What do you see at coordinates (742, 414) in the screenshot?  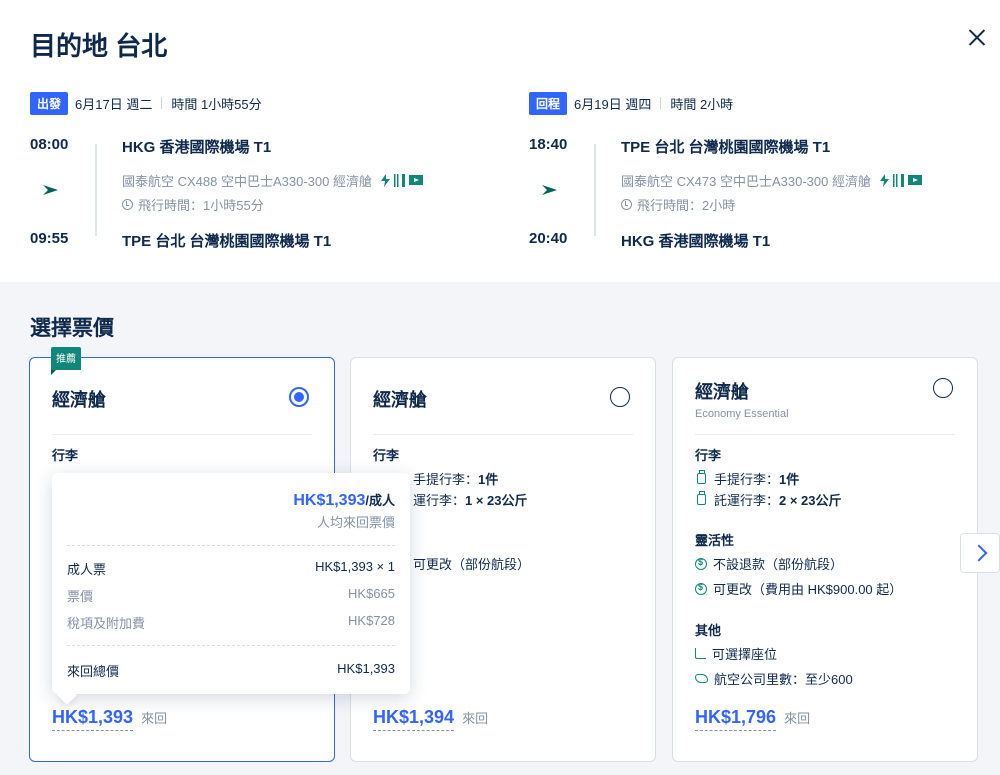 I see `fare-subtitle: Economy Essential` at bounding box center [742, 414].